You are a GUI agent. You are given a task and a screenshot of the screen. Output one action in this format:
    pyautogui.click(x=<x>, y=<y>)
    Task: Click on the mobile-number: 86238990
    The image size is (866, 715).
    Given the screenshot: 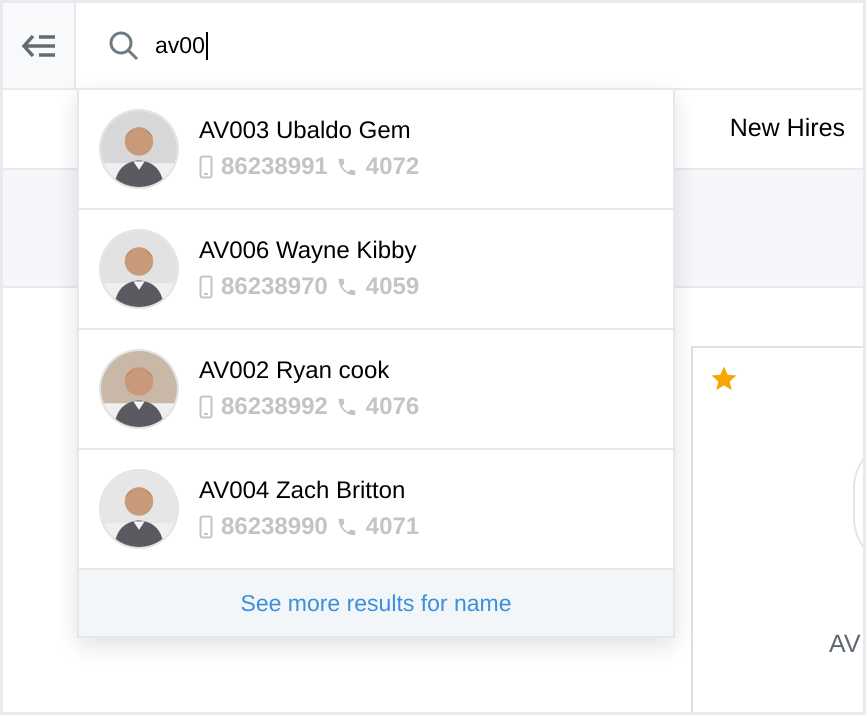 What is the action you would take?
    pyautogui.click(x=274, y=527)
    